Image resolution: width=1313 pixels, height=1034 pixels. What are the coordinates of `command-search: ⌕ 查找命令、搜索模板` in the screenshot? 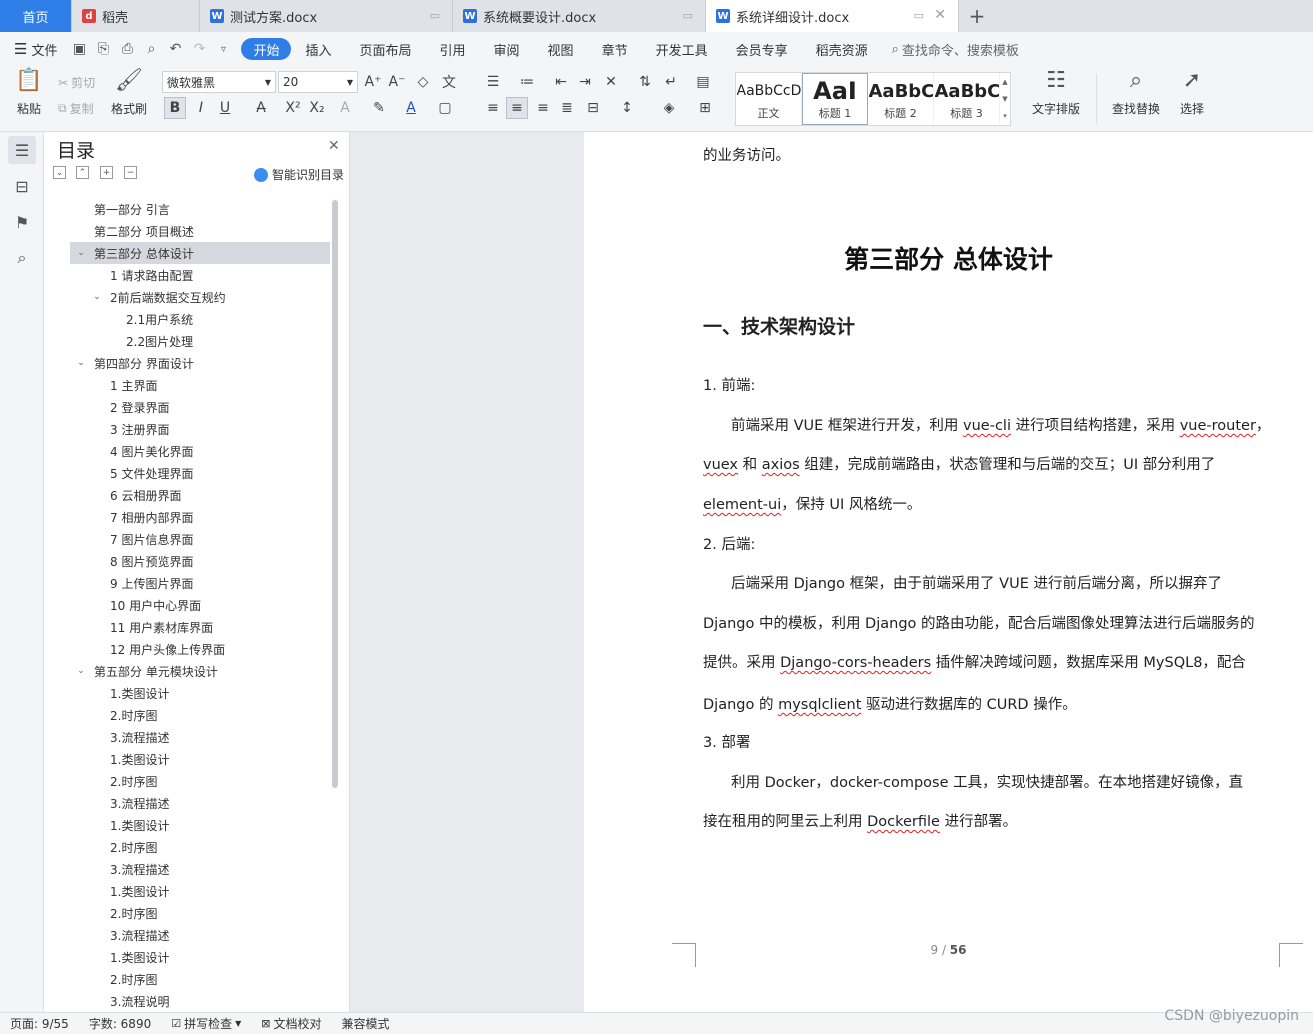 It's located at (950, 49).